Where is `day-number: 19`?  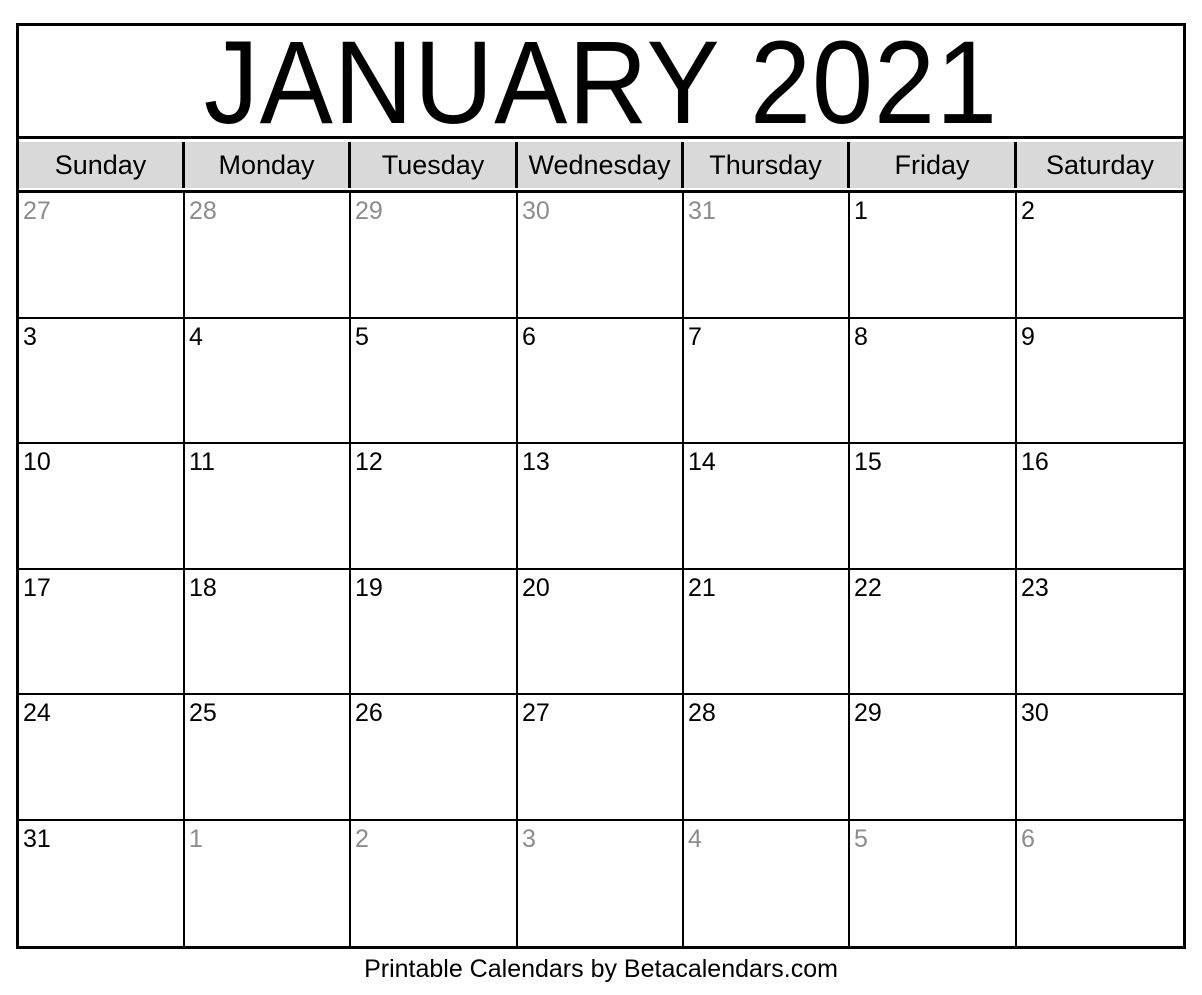
day-number: 19 is located at coordinates (369, 587).